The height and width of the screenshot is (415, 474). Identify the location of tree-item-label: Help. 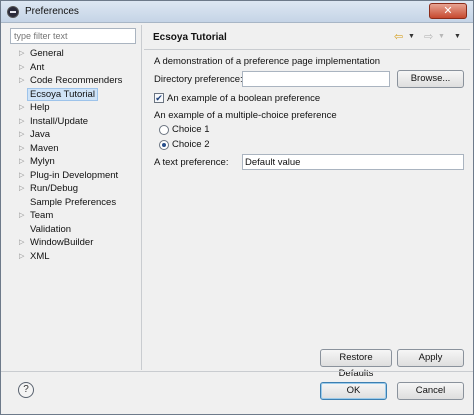
(40, 107).